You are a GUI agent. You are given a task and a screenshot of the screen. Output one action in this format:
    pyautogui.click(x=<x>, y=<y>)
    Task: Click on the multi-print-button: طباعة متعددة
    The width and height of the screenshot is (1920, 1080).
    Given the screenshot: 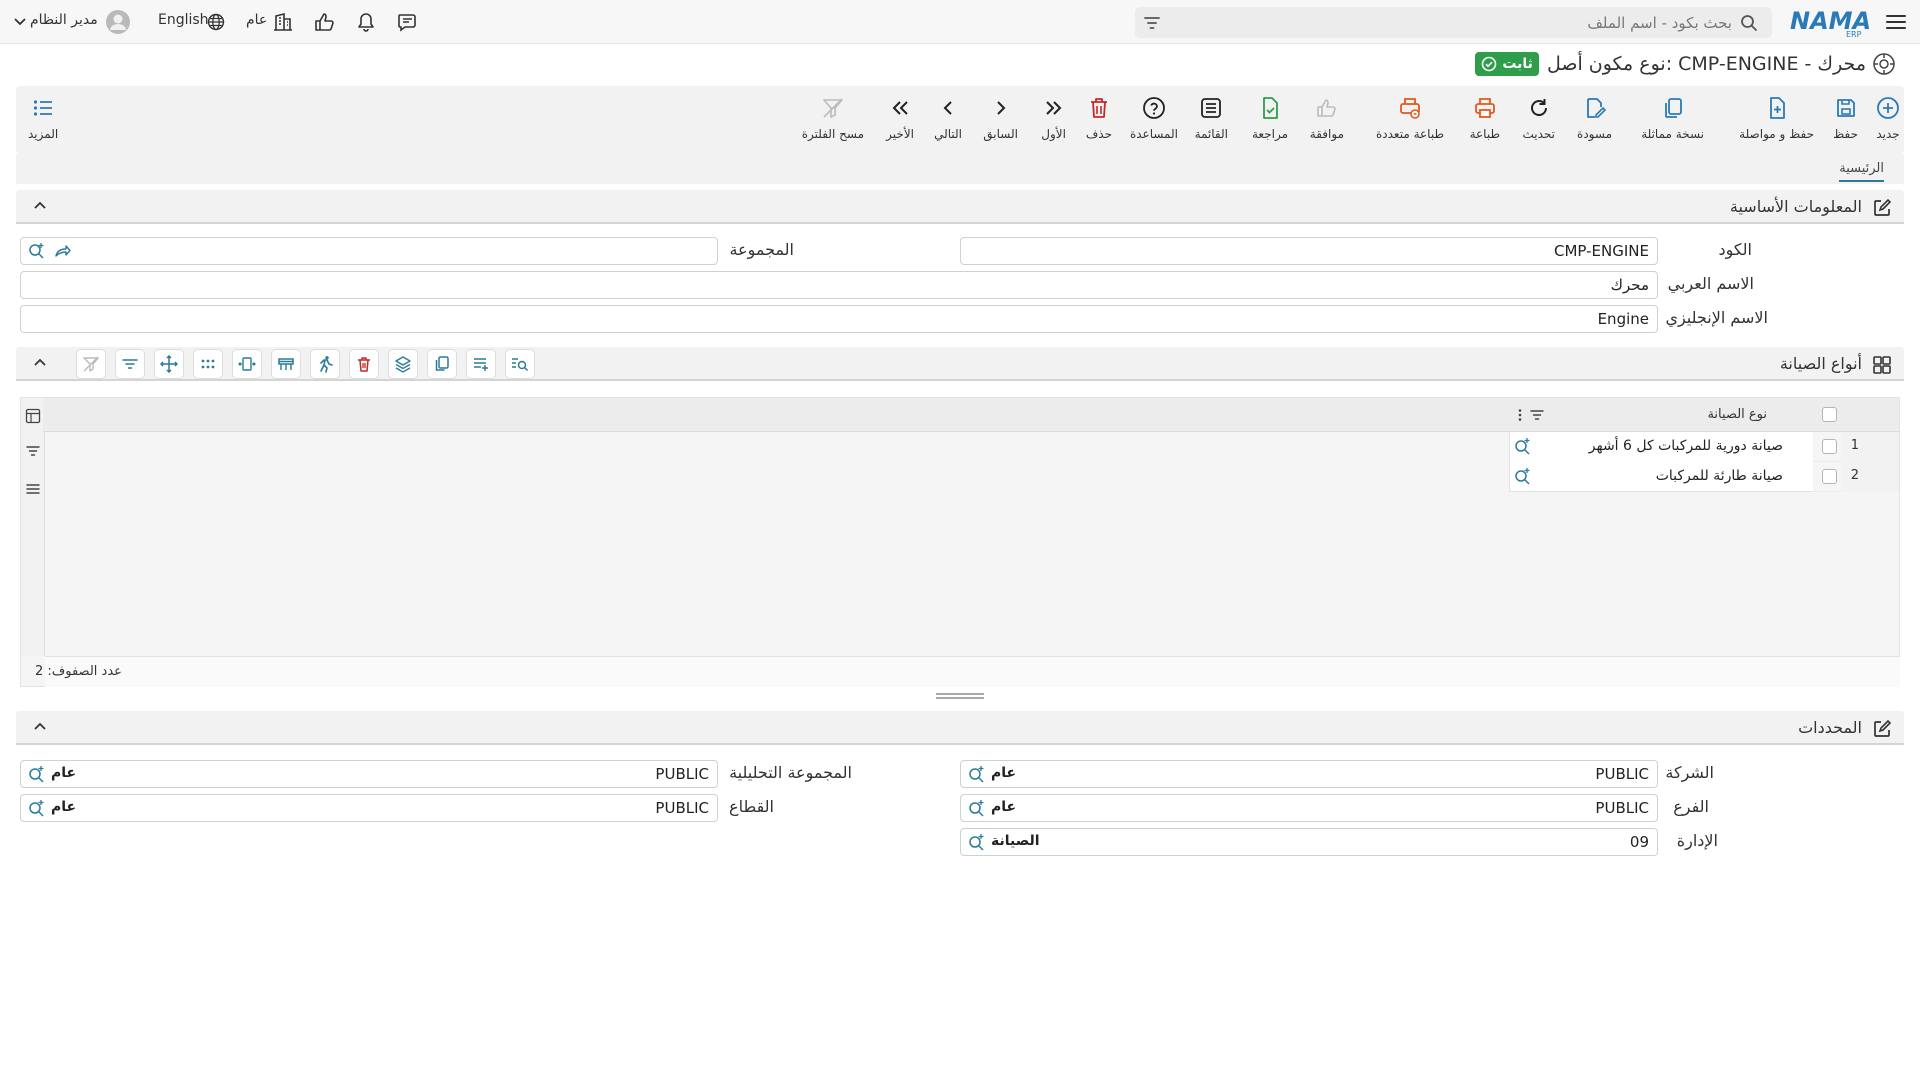 What is the action you would take?
    pyautogui.click(x=1410, y=118)
    